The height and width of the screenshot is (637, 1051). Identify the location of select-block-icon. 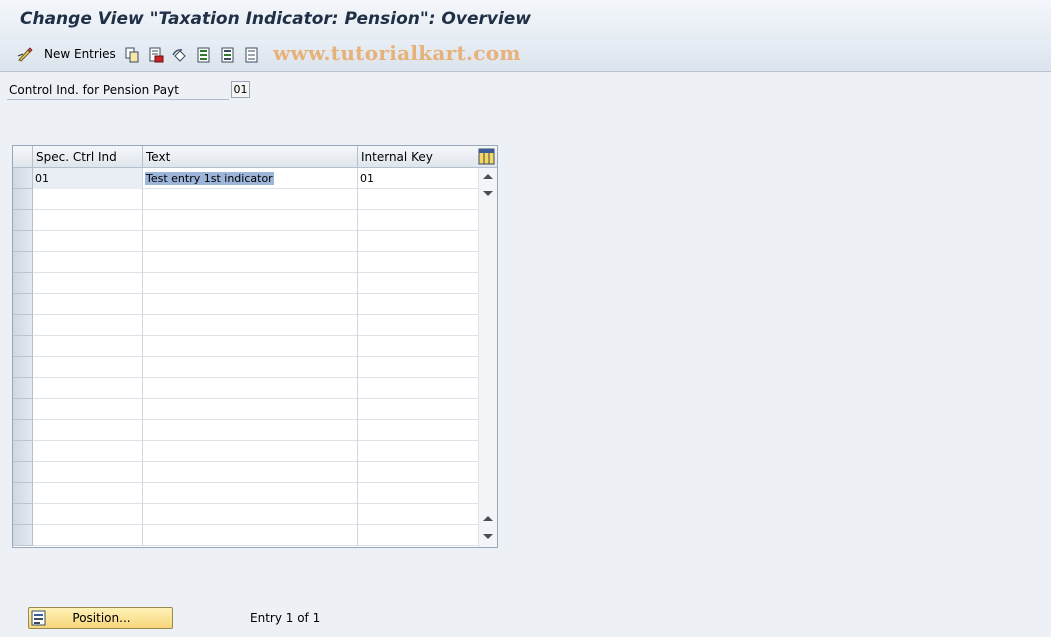
(228, 55).